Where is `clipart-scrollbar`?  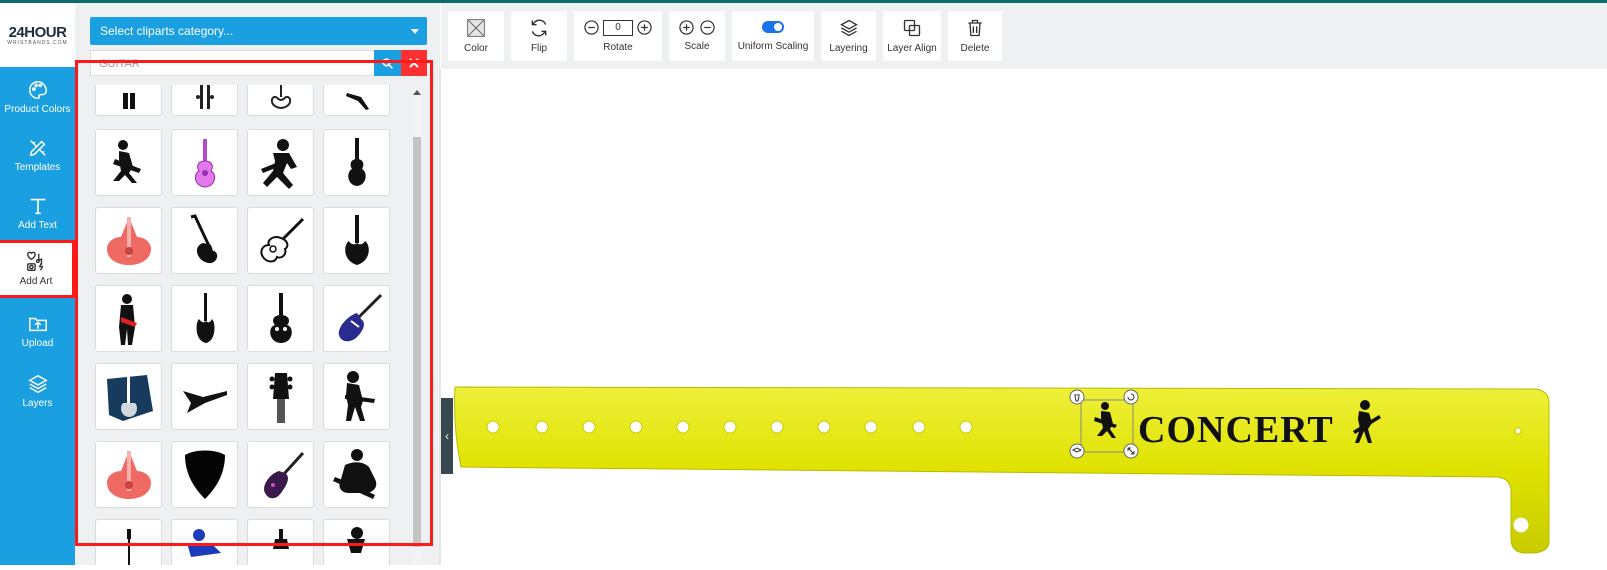 clipart-scrollbar is located at coordinates (417, 326).